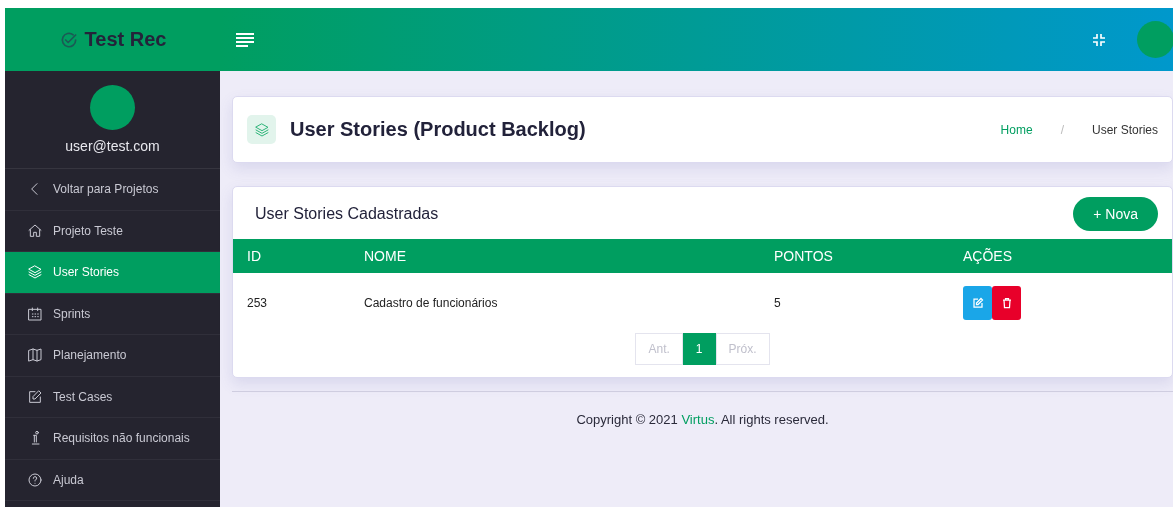  I want to click on card-title: User Stories Cadastradas, so click(347, 214).